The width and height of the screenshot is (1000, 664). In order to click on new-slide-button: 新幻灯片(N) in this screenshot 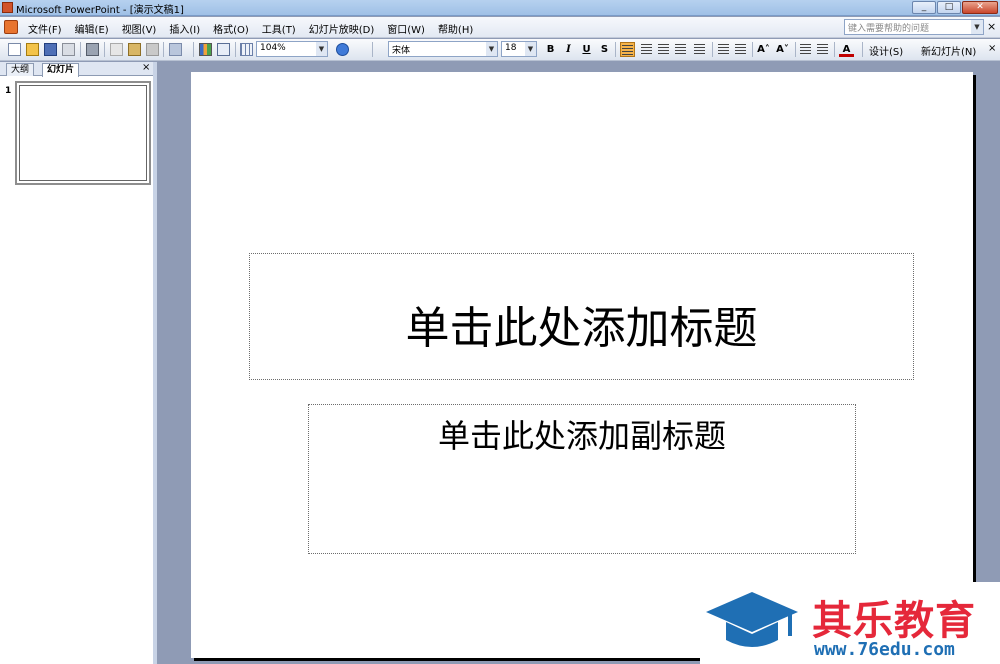, I will do `click(948, 50)`.